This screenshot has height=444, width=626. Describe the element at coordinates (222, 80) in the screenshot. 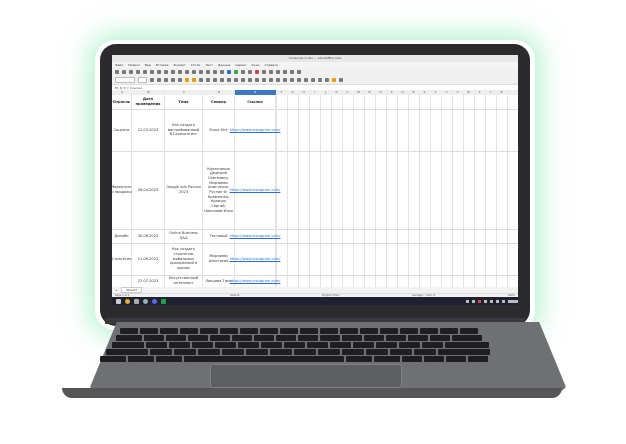

I see `justify-icon` at that location.